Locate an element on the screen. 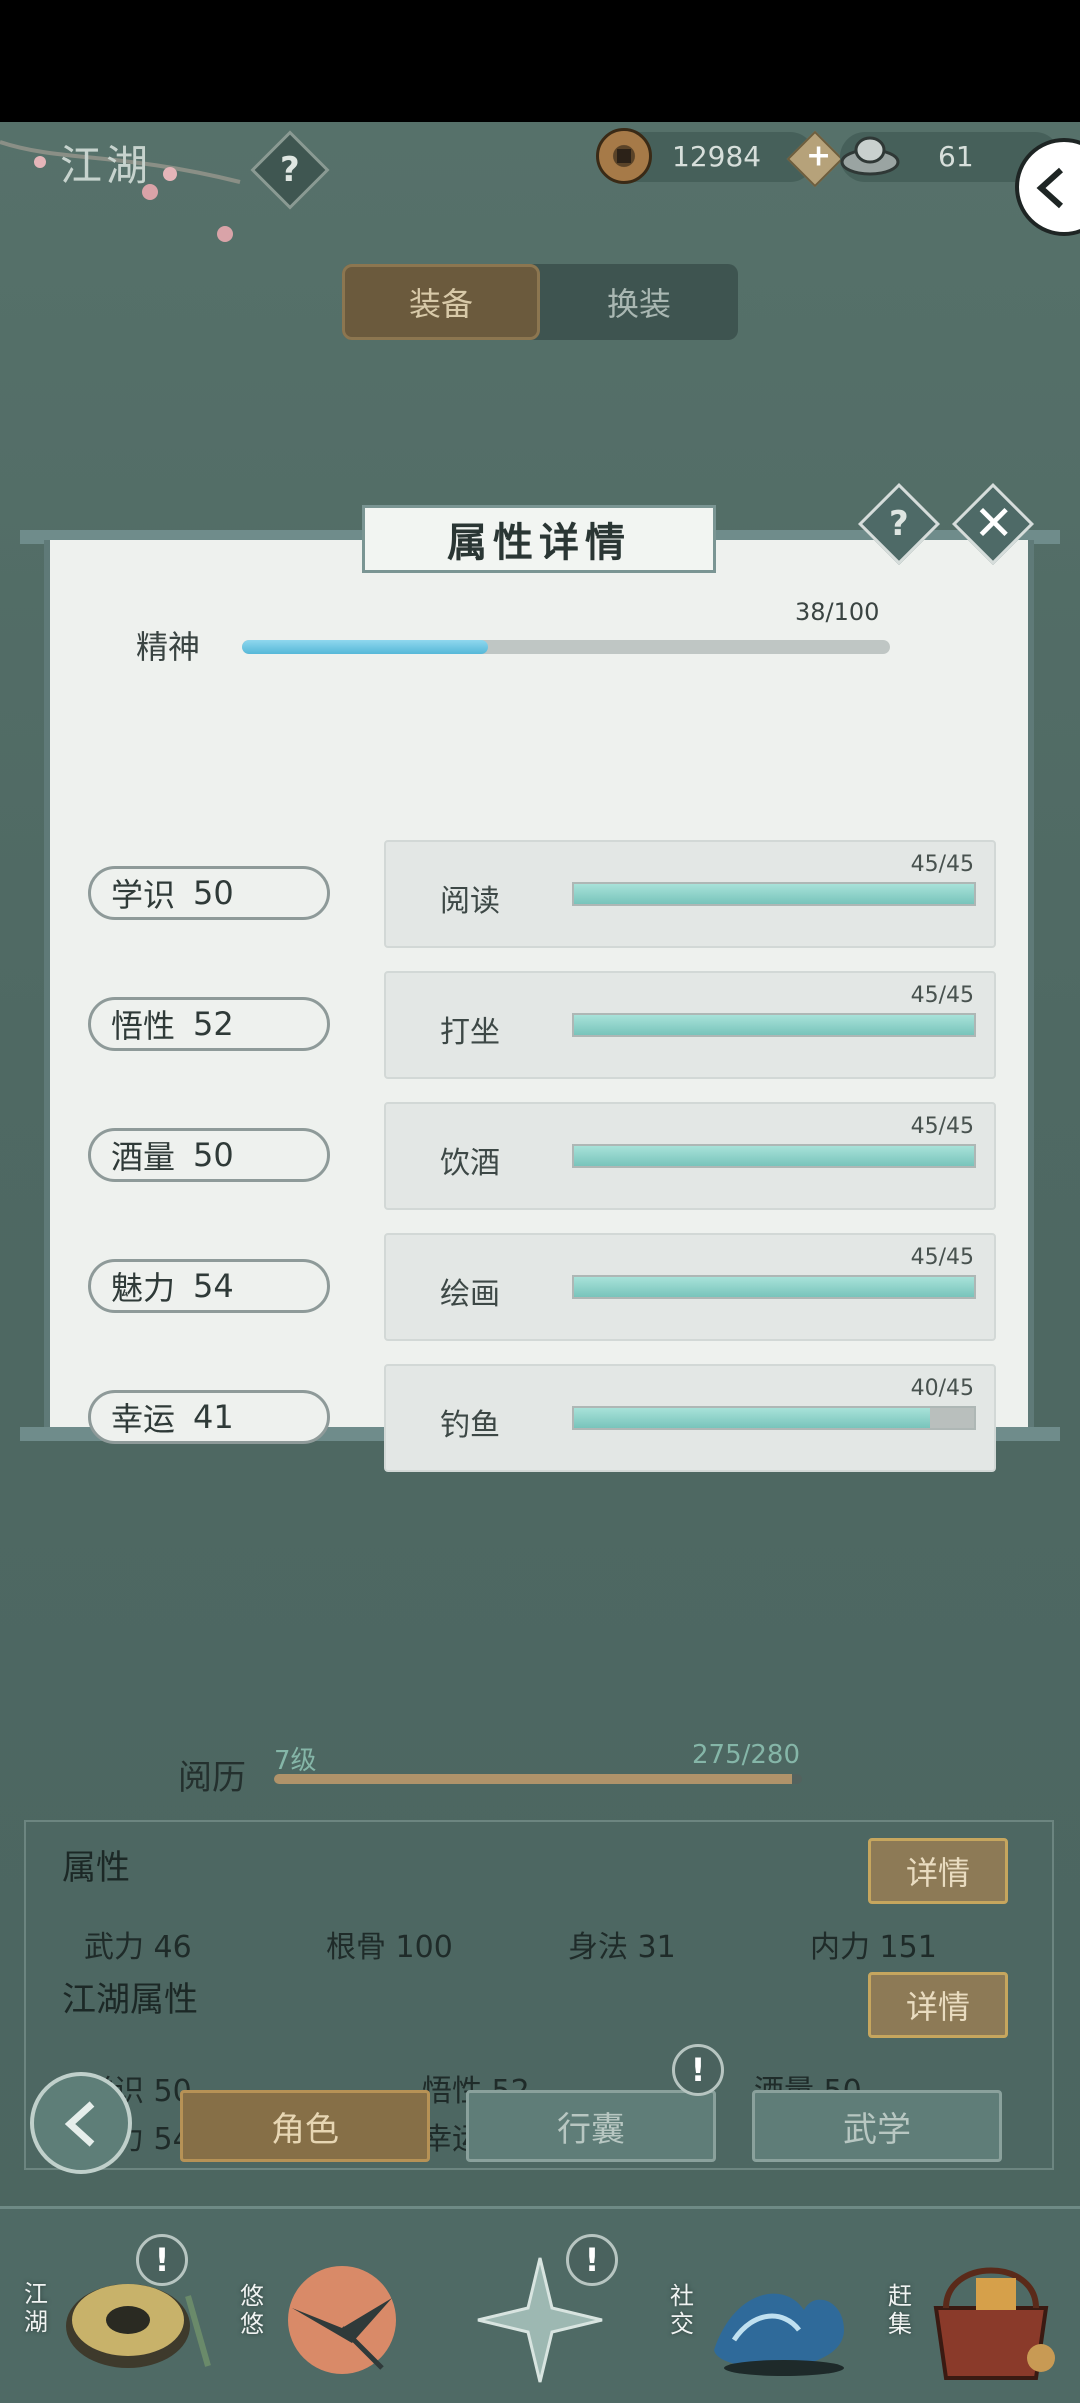 This screenshot has height=2403, width=1080. nav-market: 赶集 is located at coordinates (980, 2303).